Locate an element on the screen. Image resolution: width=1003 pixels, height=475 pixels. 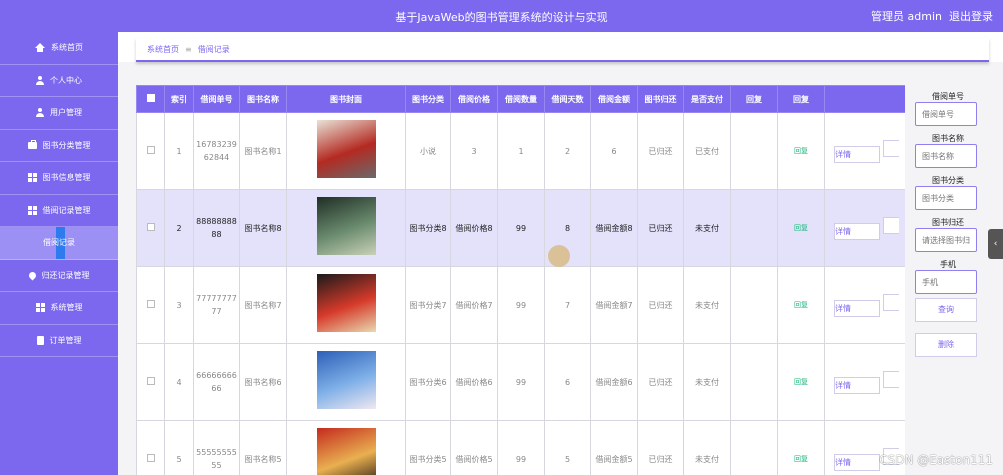
cell-order-no: 8888888888 is located at coordinates (216, 228).